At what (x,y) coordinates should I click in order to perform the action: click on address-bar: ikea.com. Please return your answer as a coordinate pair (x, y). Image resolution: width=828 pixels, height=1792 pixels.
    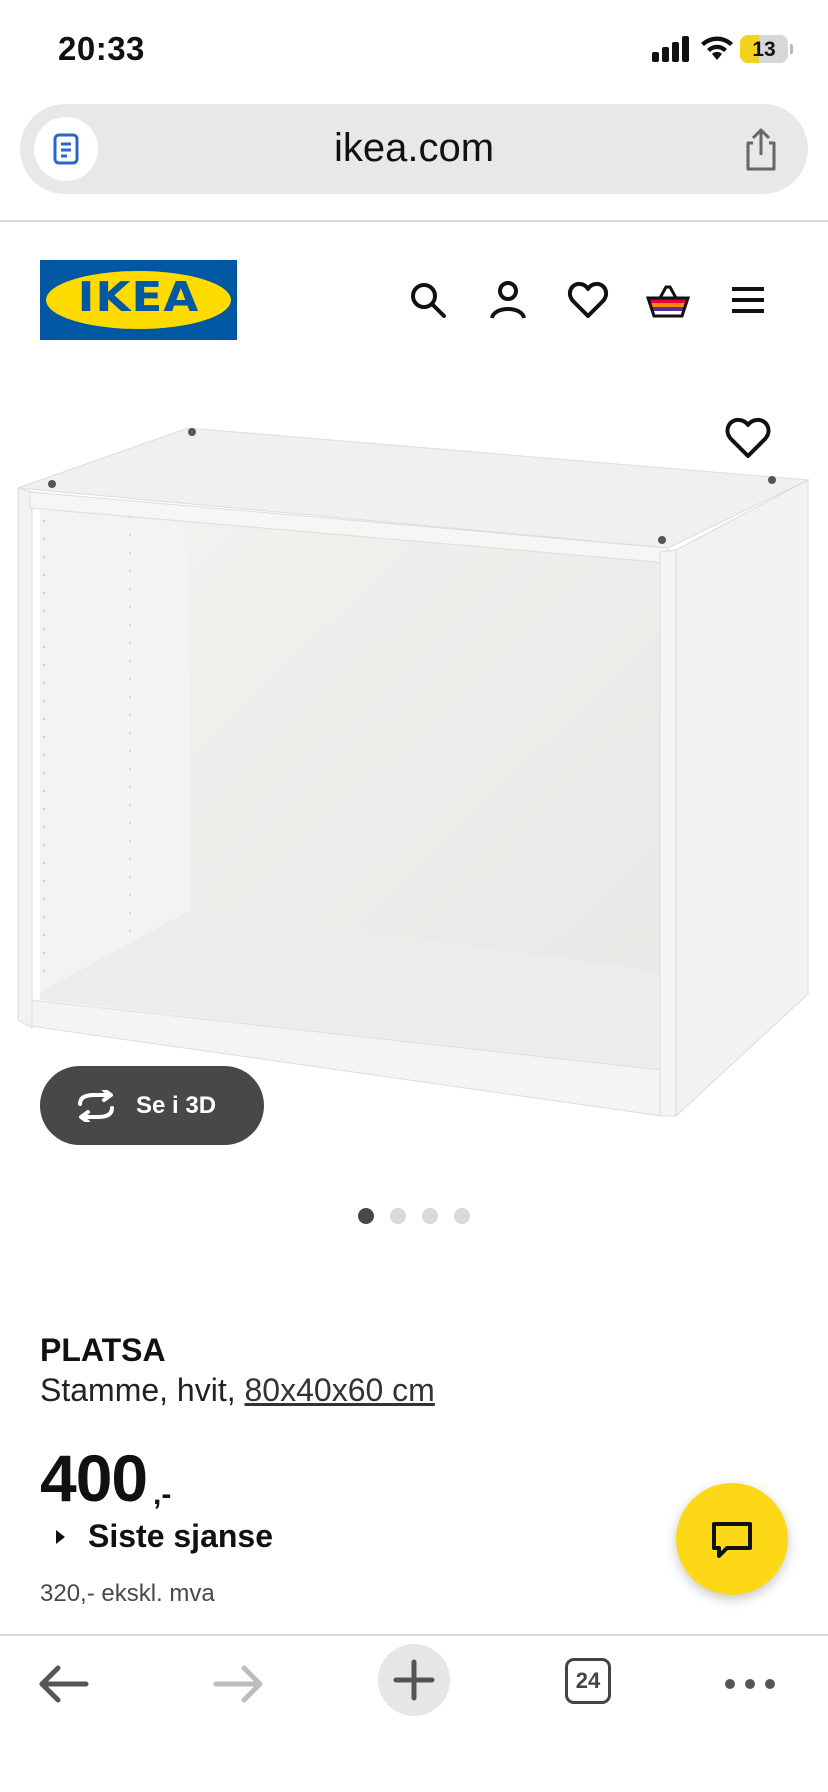
    Looking at the image, I should click on (414, 149).